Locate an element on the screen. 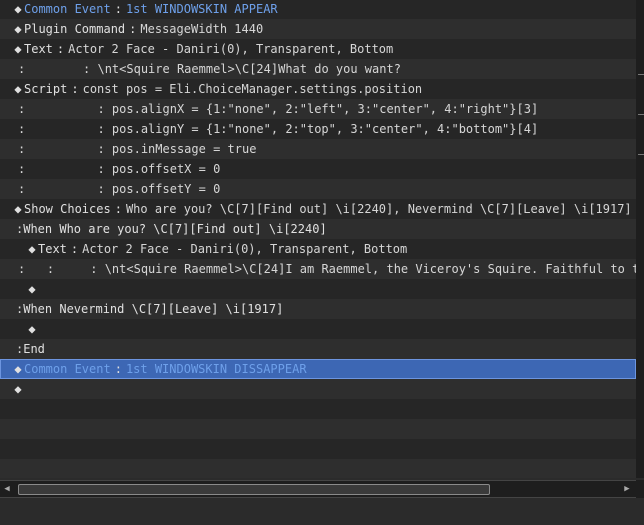  command-row: :End is located at coordinates (318, 349).